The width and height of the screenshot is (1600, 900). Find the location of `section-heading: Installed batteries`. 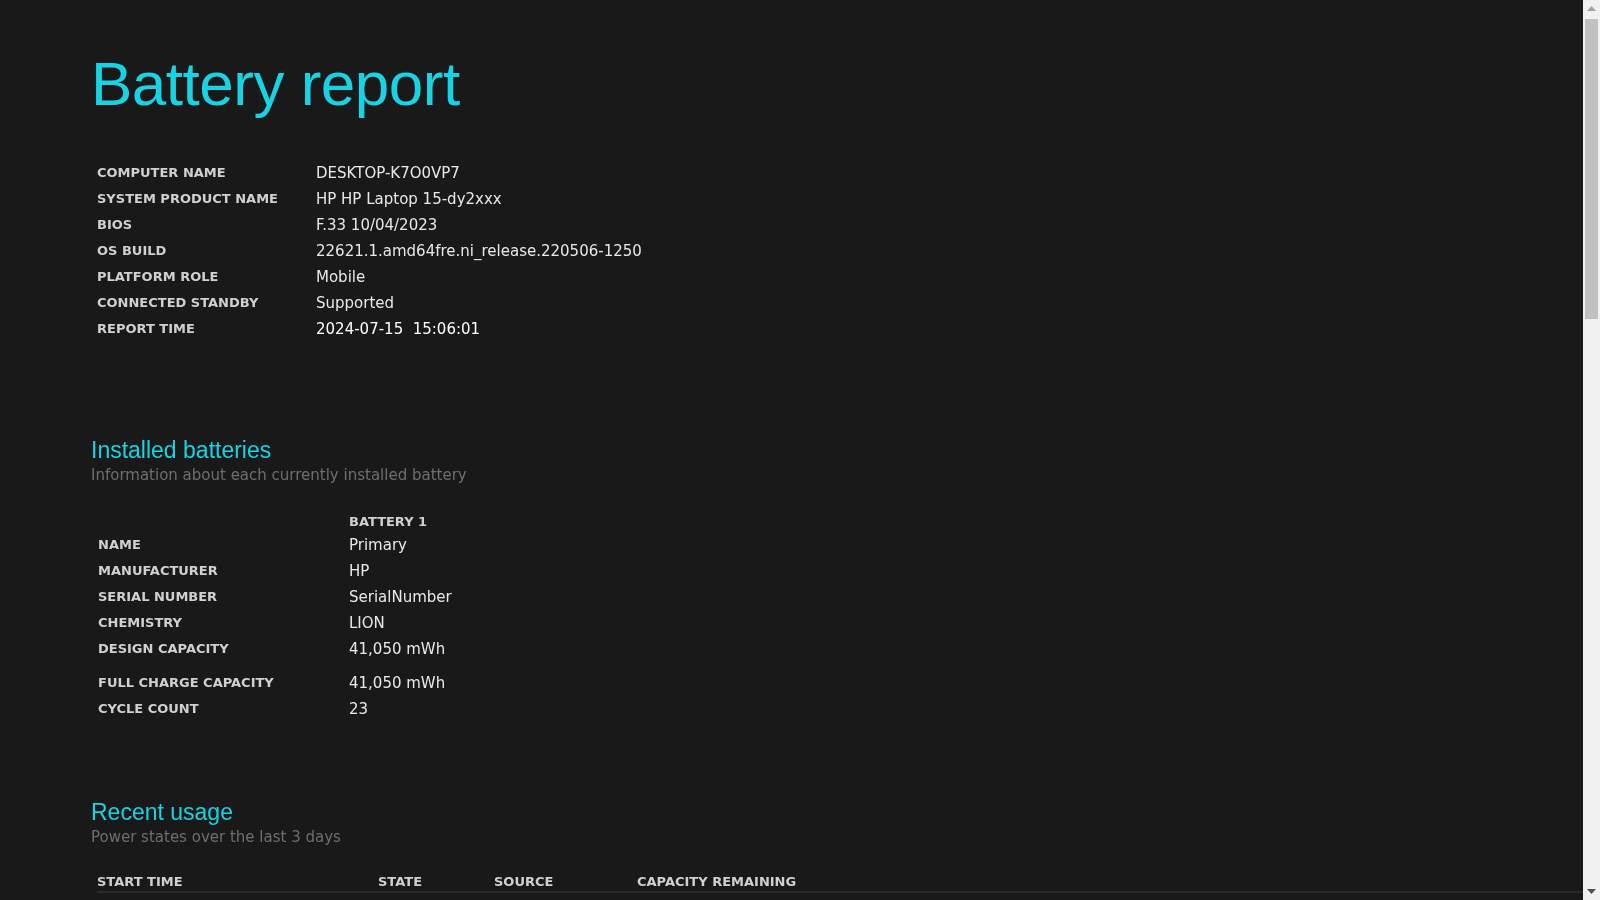

section-heading: Installed batteries is located at coordinates (181, 450).